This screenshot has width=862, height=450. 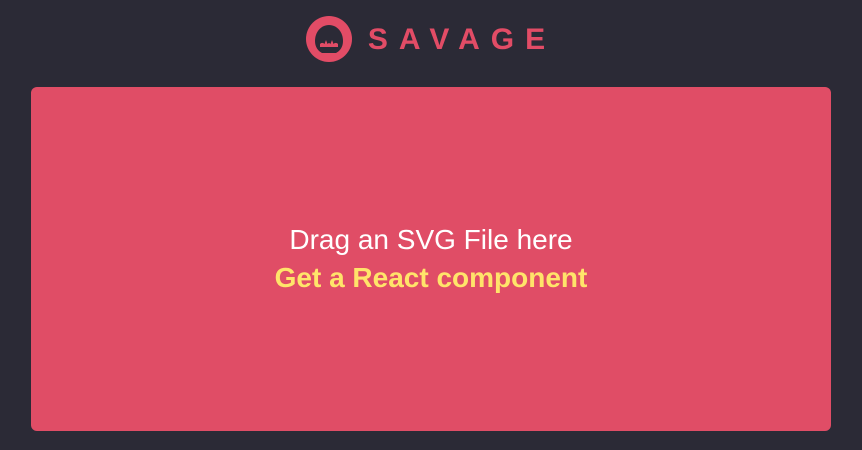 I want to click on dropzone-primary-text: Drag an SVG File here, so click(x=431, y=239).